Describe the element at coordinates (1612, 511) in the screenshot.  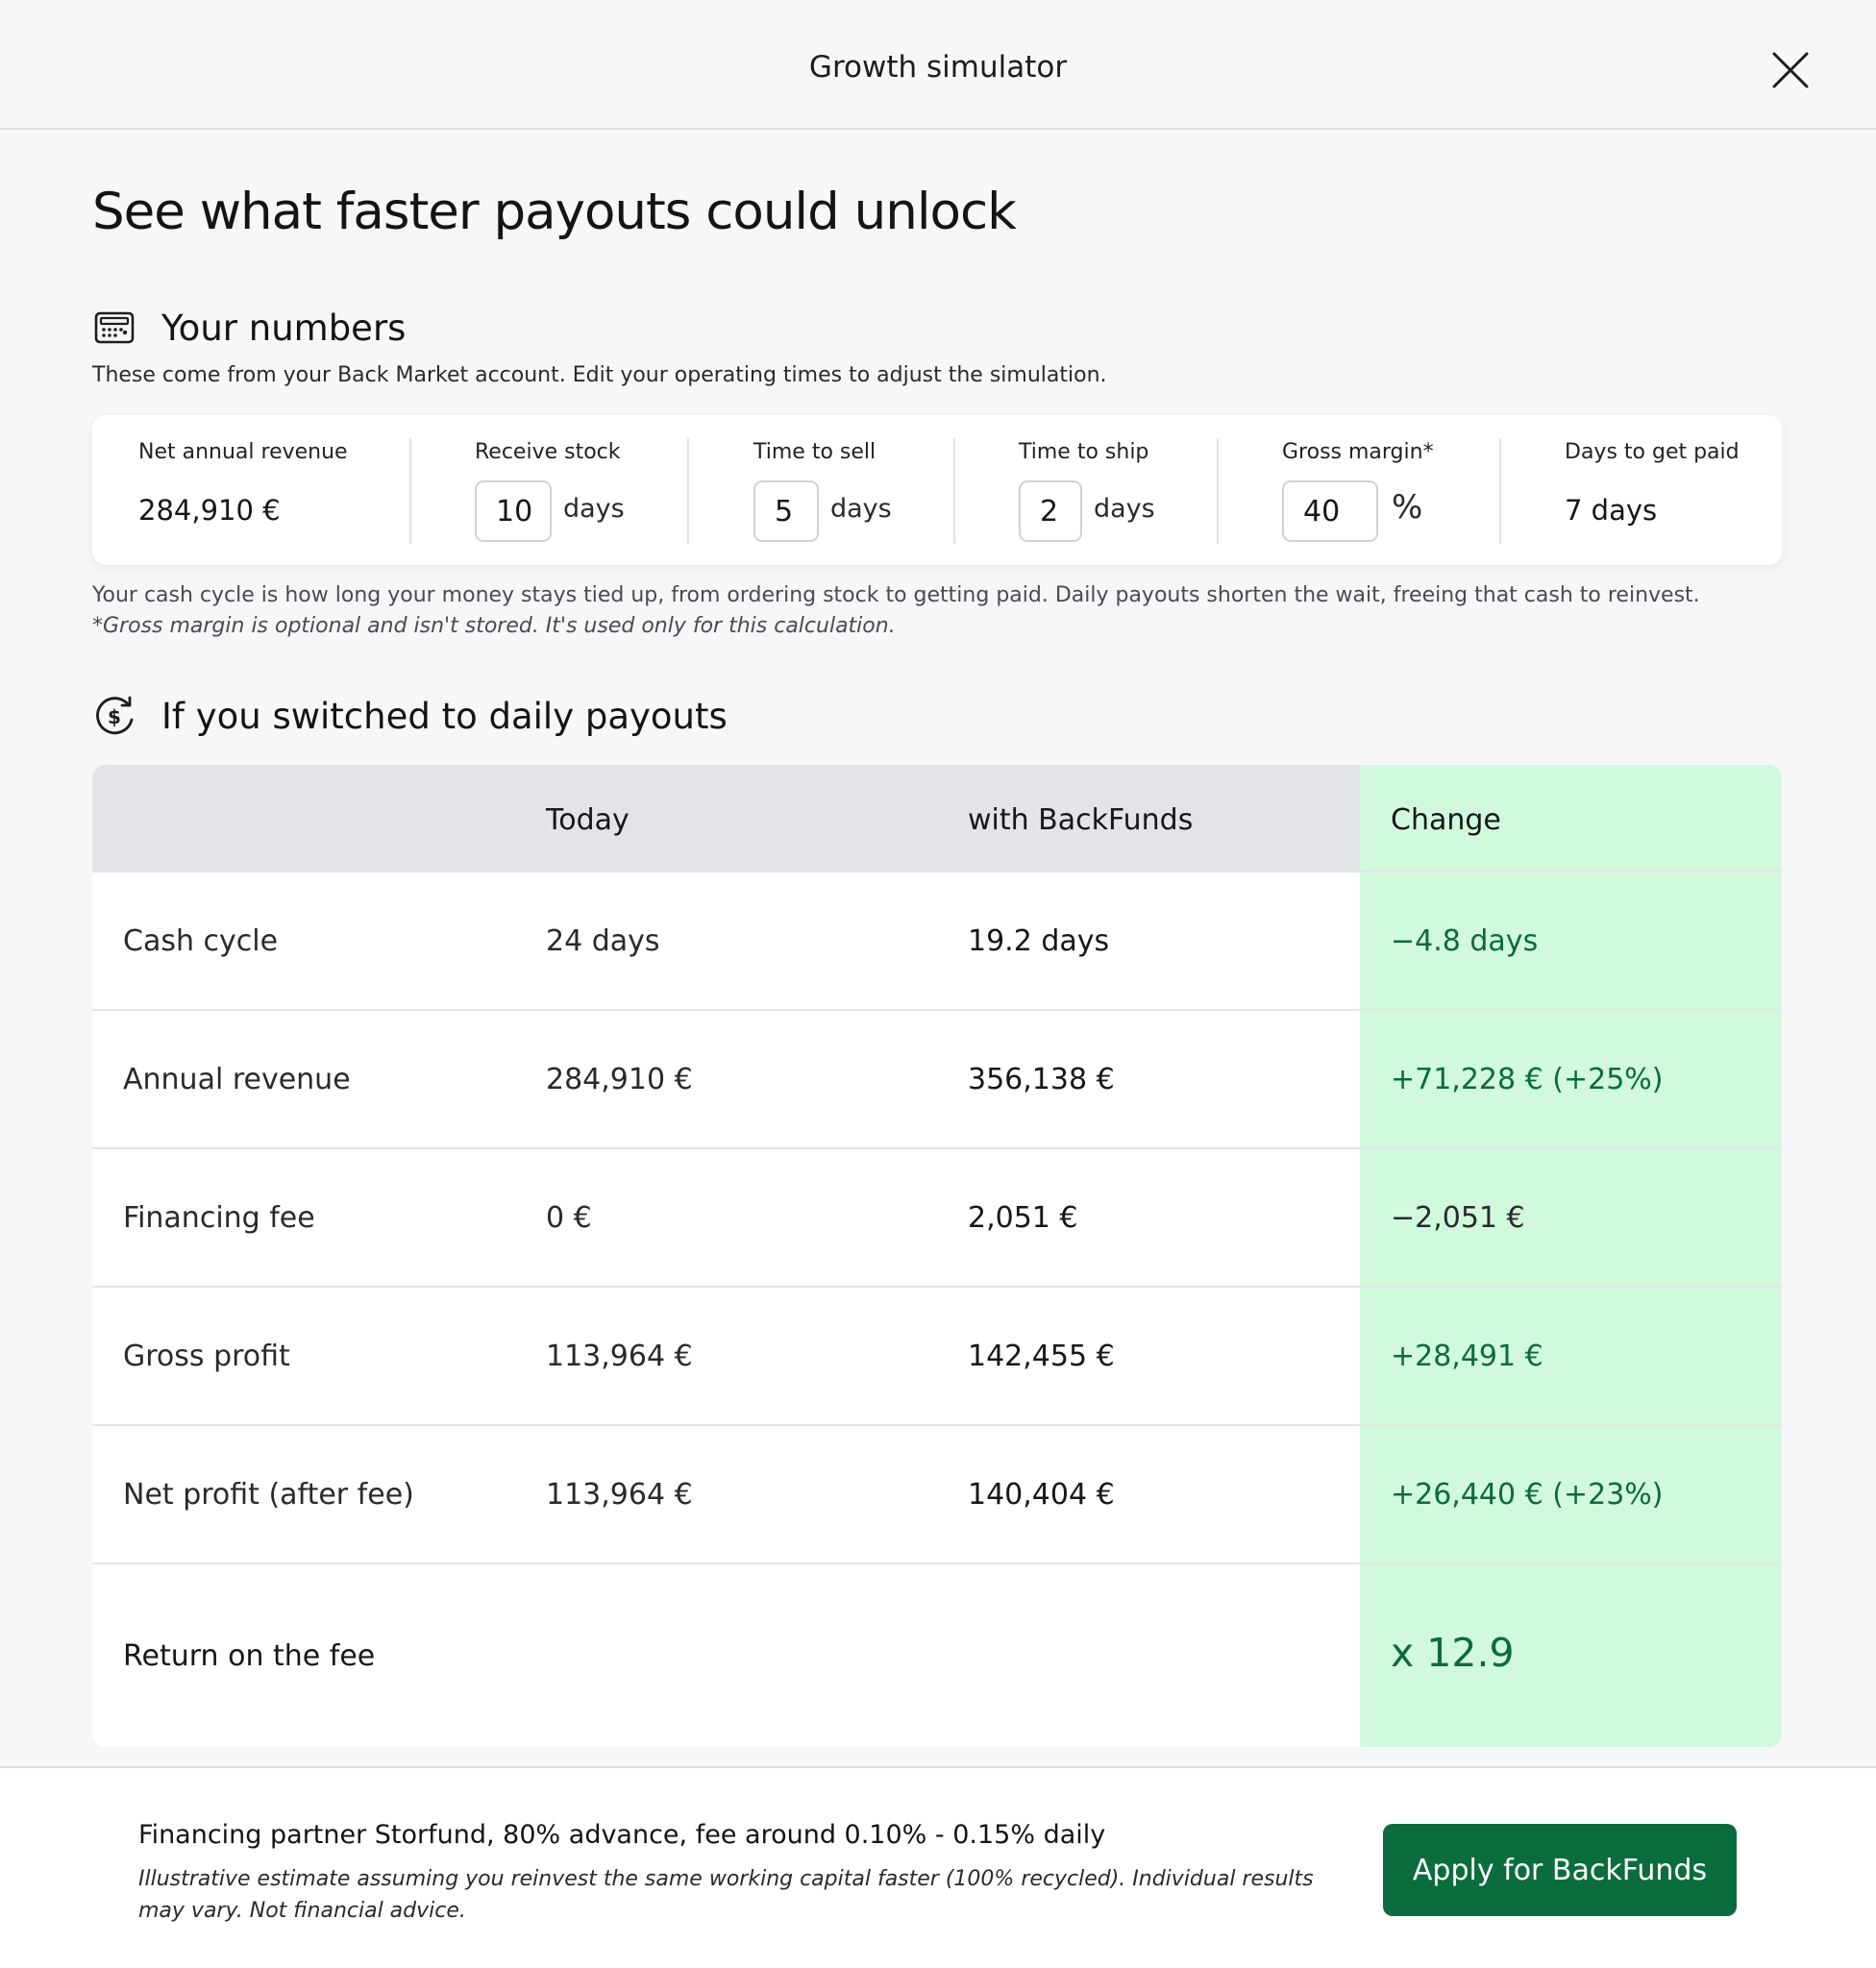
I see `days-to-paid-value: 7 days` at that location.